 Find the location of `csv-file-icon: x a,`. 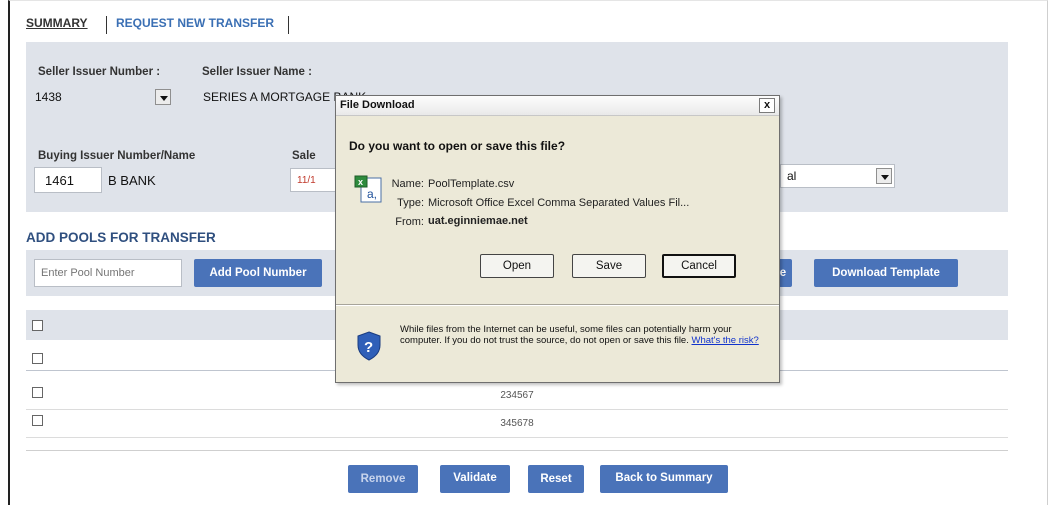

csv-file-icon: x a, is located at coordinates (368, 189).